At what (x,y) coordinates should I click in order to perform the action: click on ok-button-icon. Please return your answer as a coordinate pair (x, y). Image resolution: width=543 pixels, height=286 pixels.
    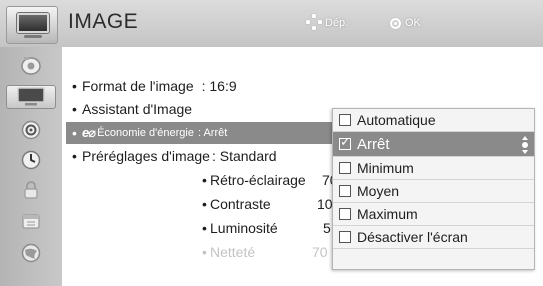
    Looking at the image, I should click on (395, 23).